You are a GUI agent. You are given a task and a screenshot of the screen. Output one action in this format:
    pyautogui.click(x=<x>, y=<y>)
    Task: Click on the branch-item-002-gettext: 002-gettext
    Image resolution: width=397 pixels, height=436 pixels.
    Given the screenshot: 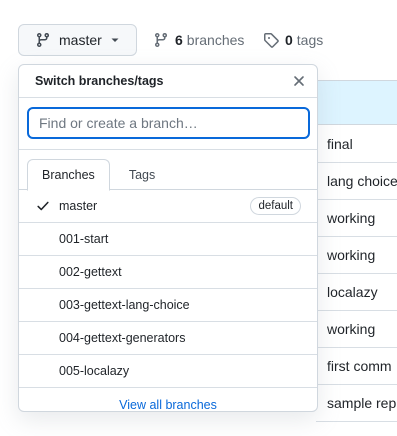 What is the action you would take?
    pyautogui.click(x=168, y=272)
    